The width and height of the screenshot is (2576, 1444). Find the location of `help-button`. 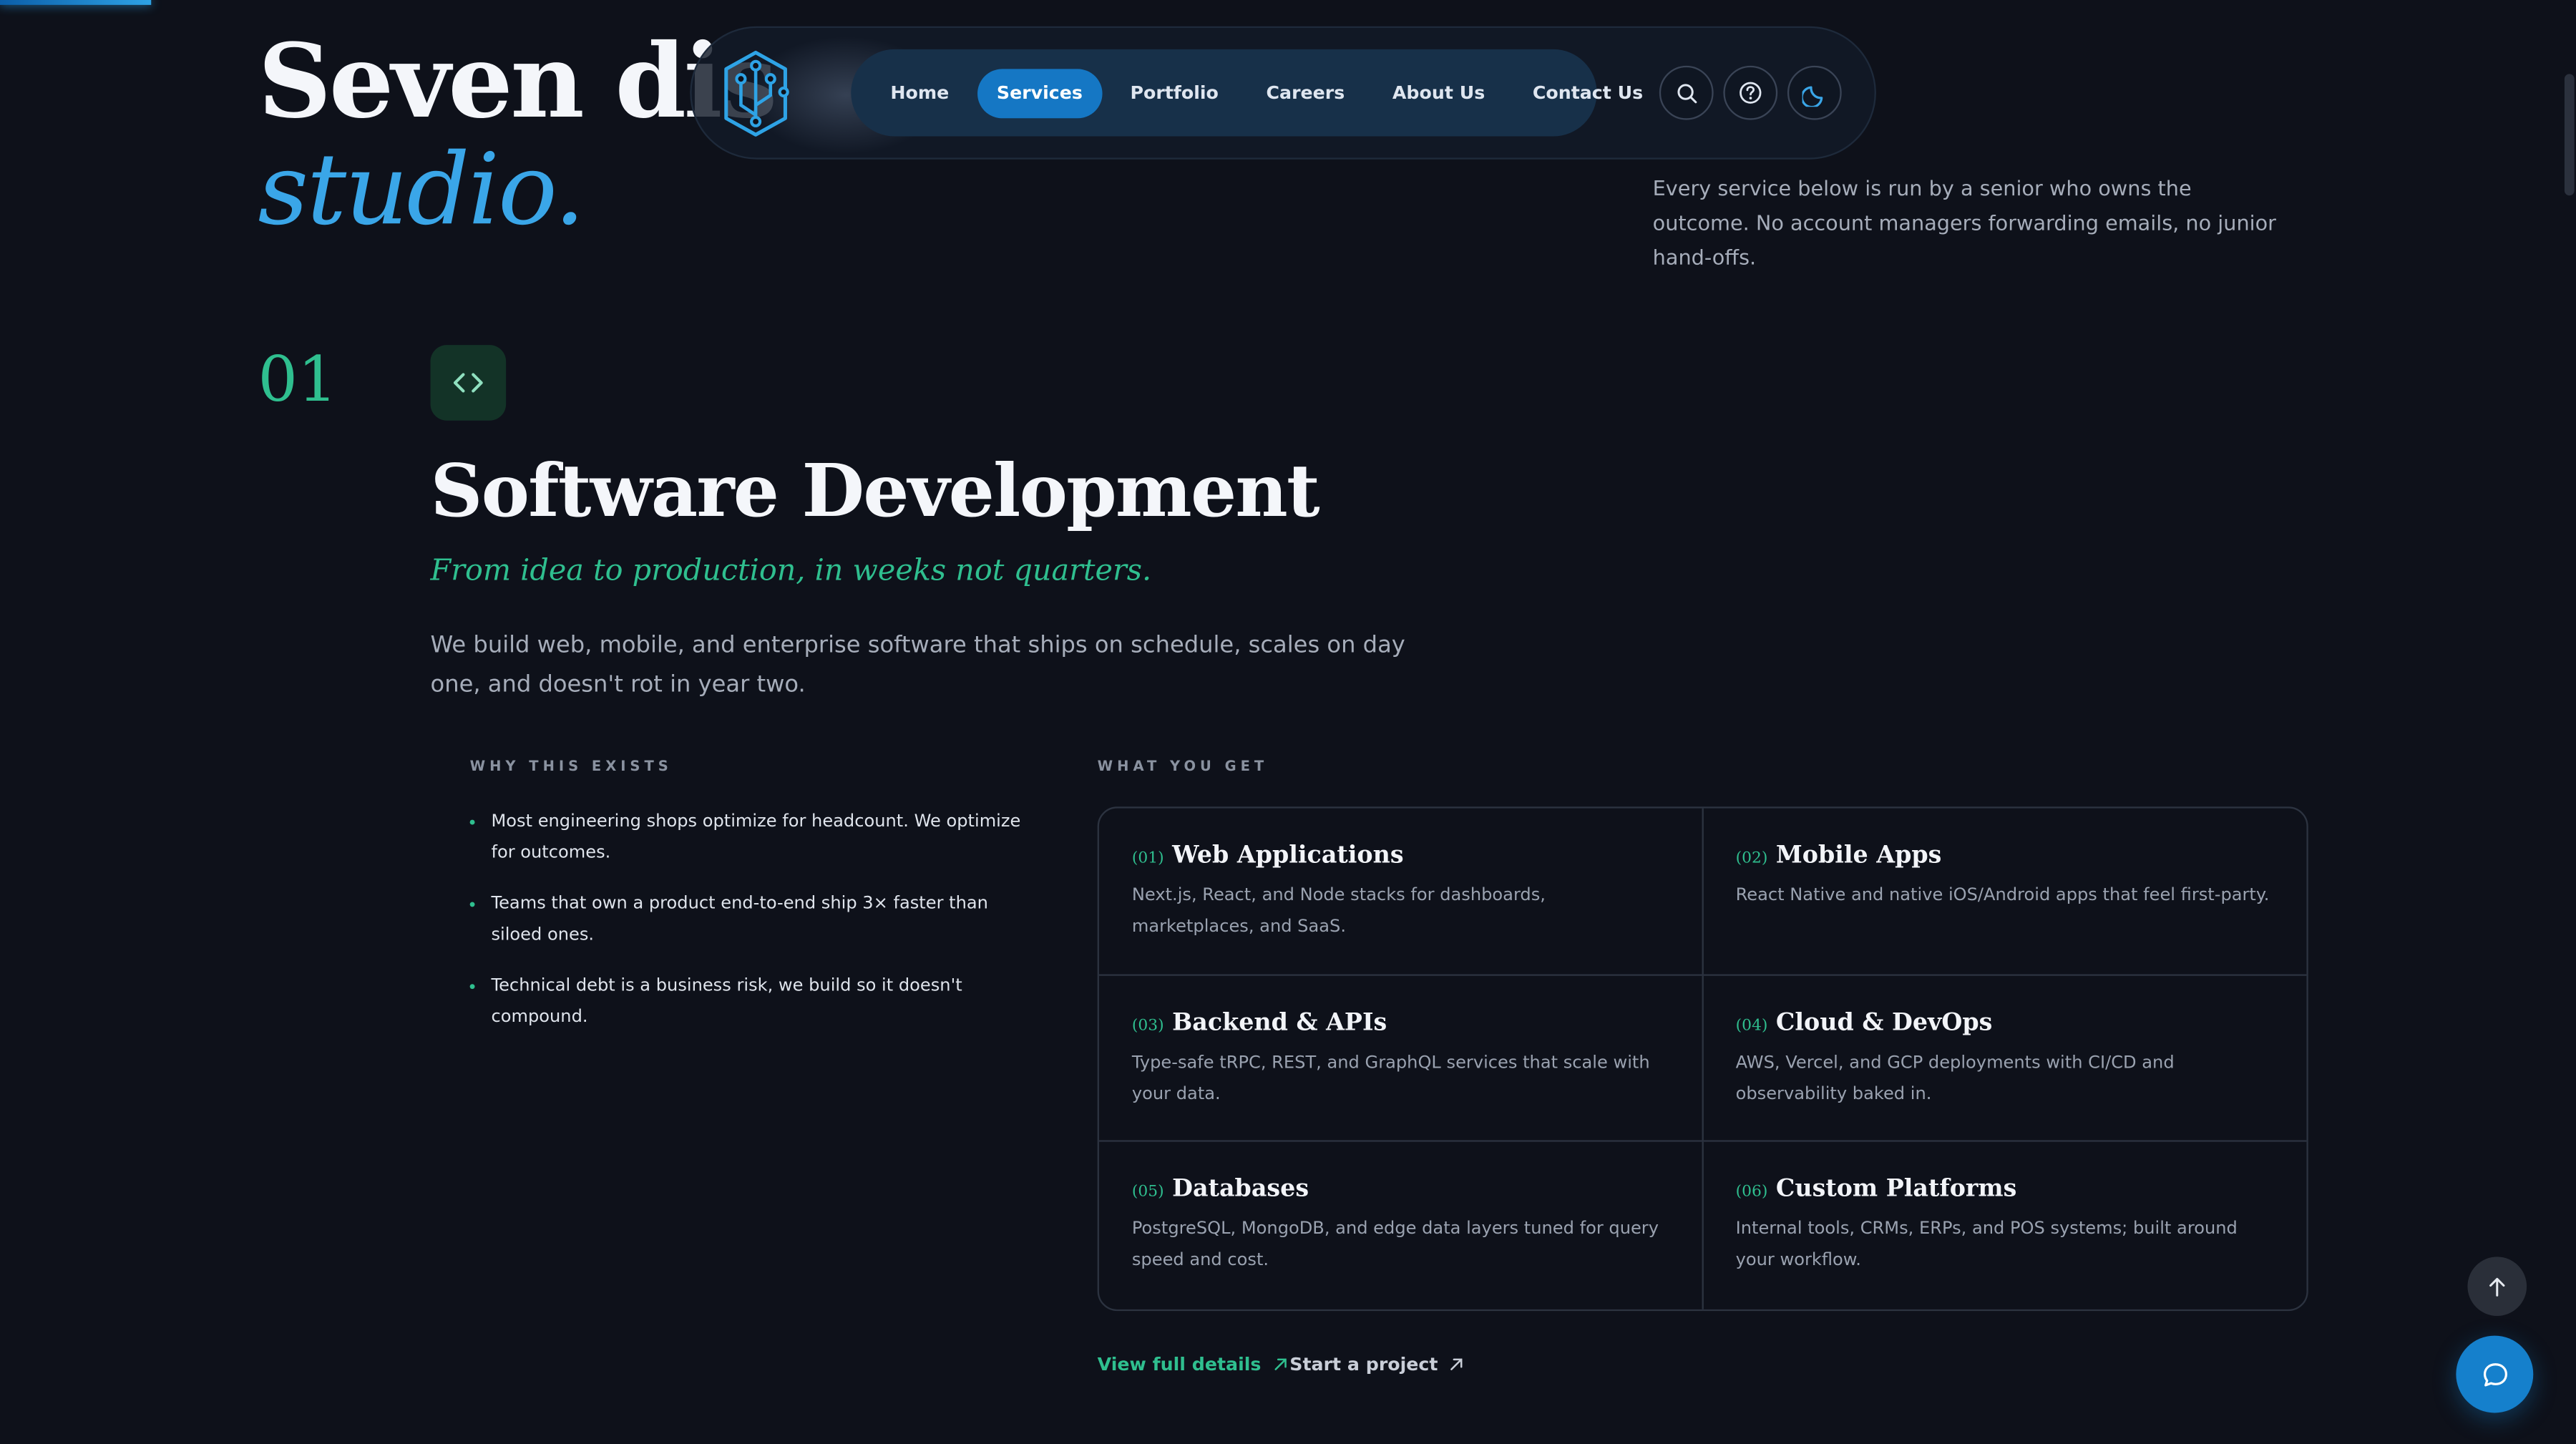

help-button is located at coordinates (1750, 93).